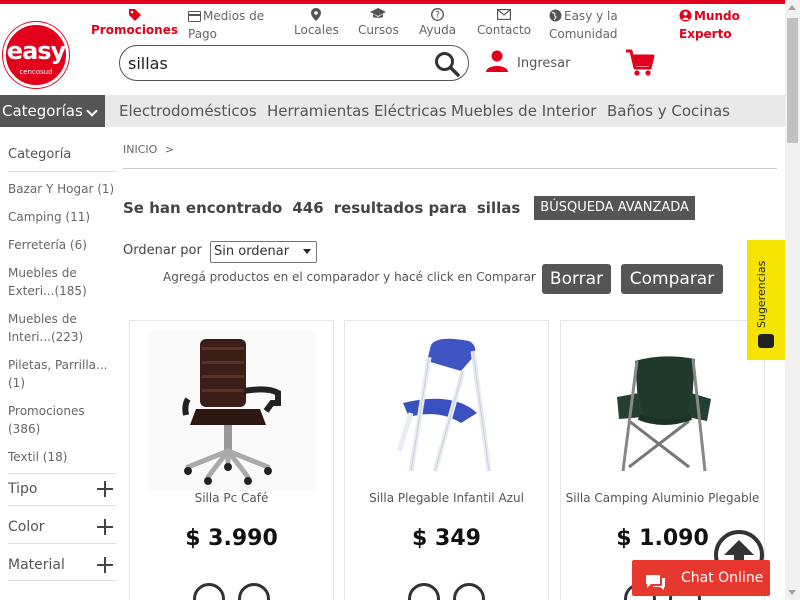  What do you see at coordinates (38, 457) in the screenshot?
I see `sidebar-item-label: Textil (18)` at bounding box center [38, 457].